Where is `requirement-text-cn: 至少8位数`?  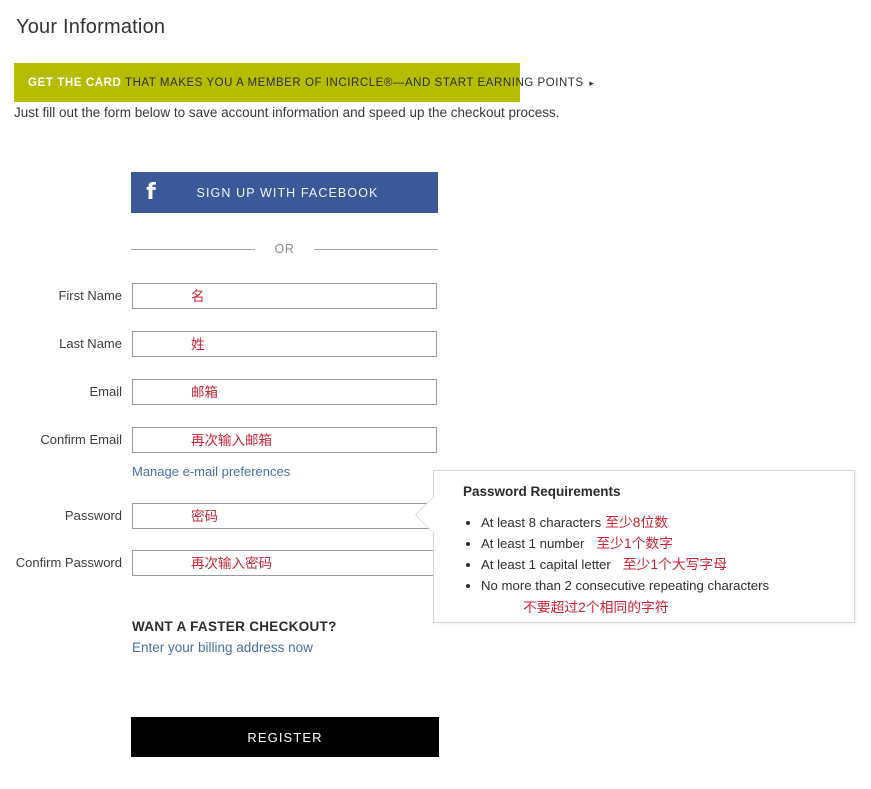 requirement-text-cn: 至少8位数 is located at coordinates (637, 522).